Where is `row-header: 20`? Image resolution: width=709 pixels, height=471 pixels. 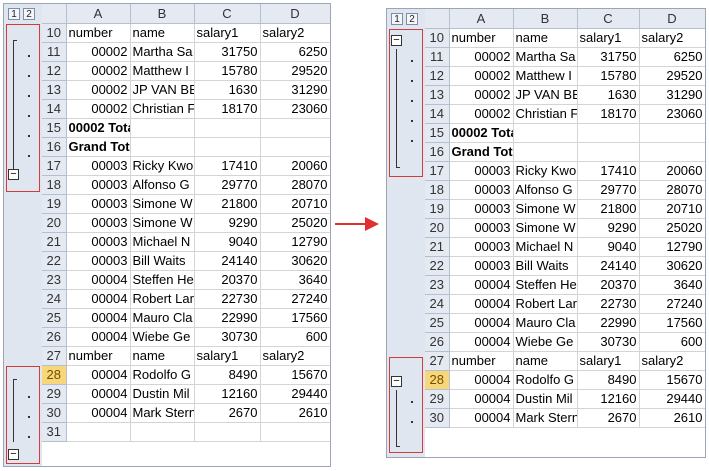 row-header: 20 is located at coordinates (437, 228).